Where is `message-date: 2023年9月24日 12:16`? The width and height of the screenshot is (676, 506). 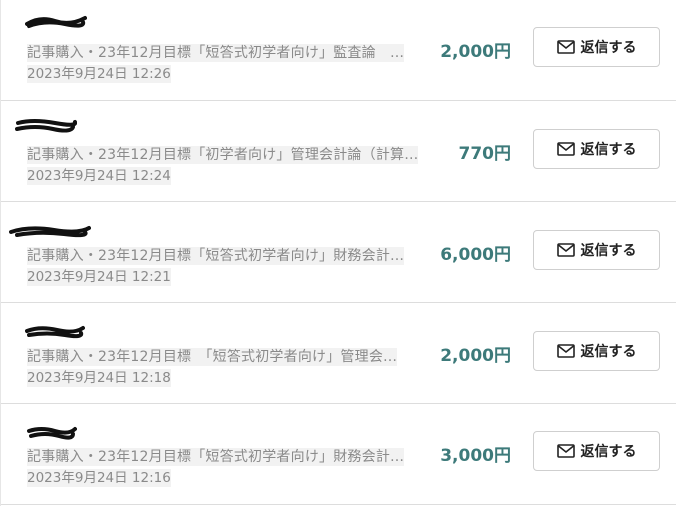 message-date: 2023年9月24日 12:16 is located at coordinates (99, 478).